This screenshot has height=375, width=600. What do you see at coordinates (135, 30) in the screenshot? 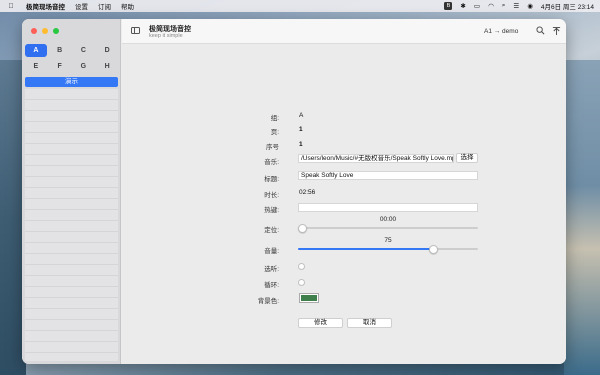
I see `sidebar-toggle-icon` at bounding box center [135, 30].